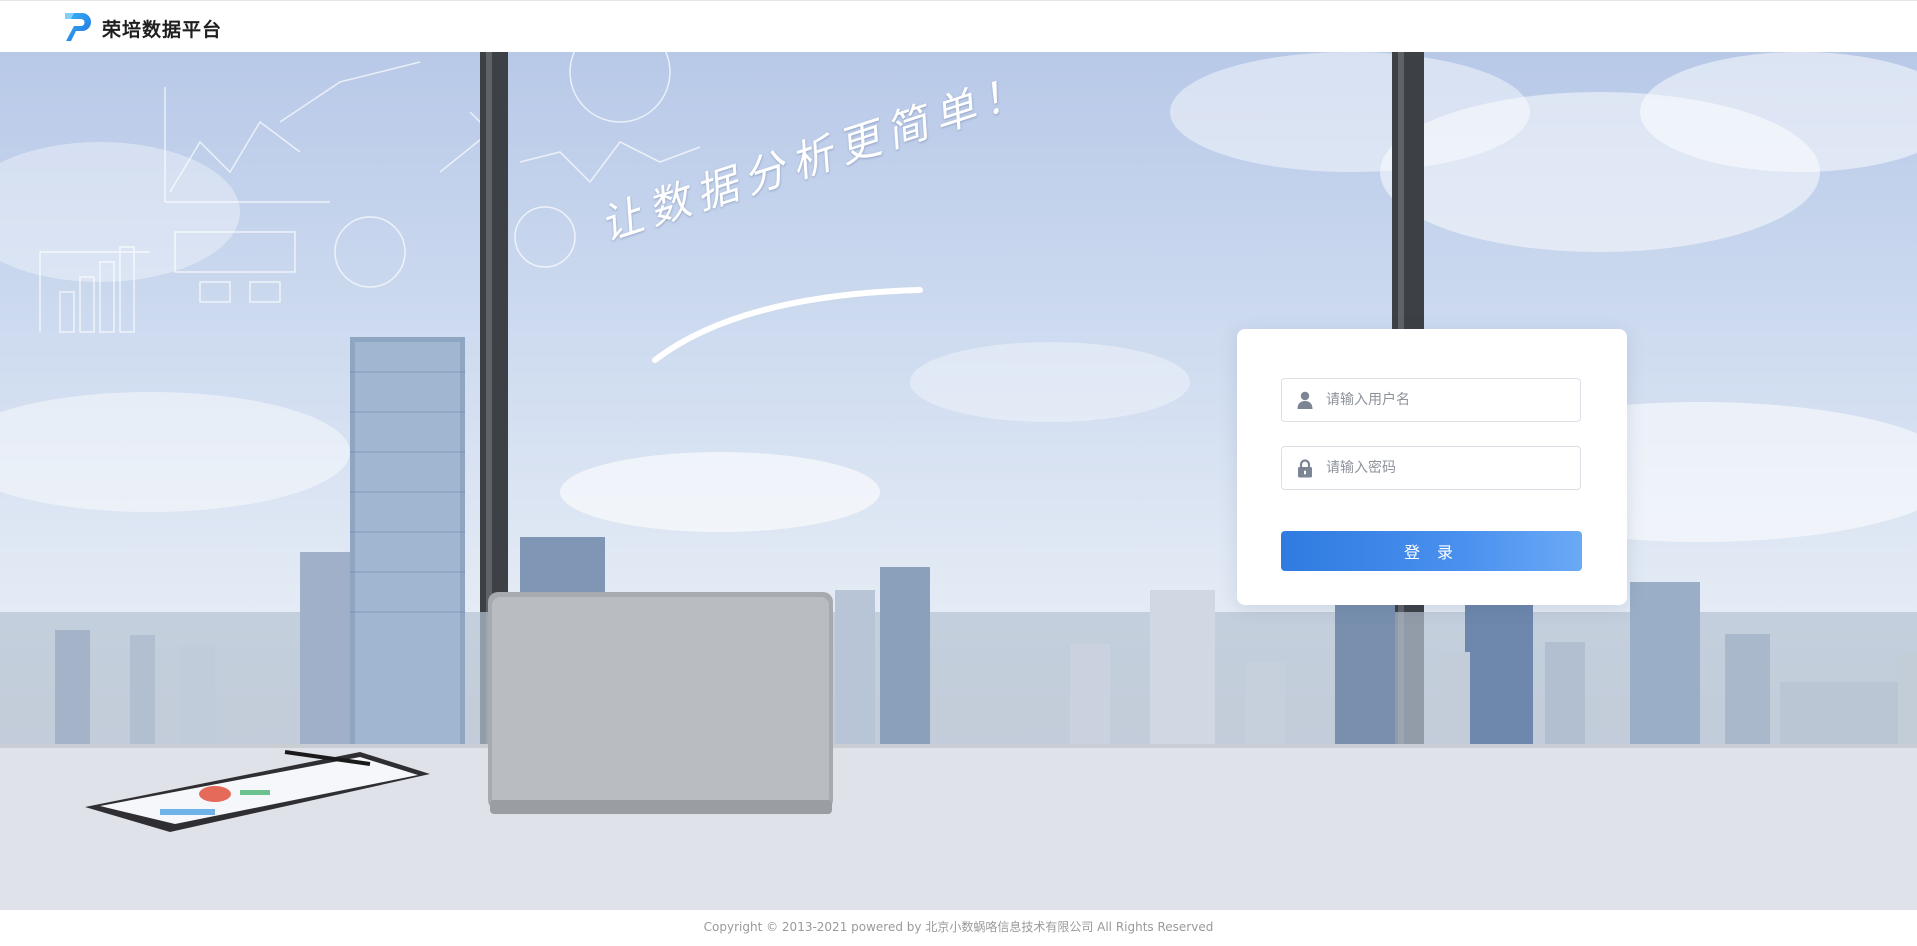 The height and width of the screenshot is (946, 1917). Describe the element at coordinates (1305, 468) in the screenshot. I see `lock-icon` at that location.